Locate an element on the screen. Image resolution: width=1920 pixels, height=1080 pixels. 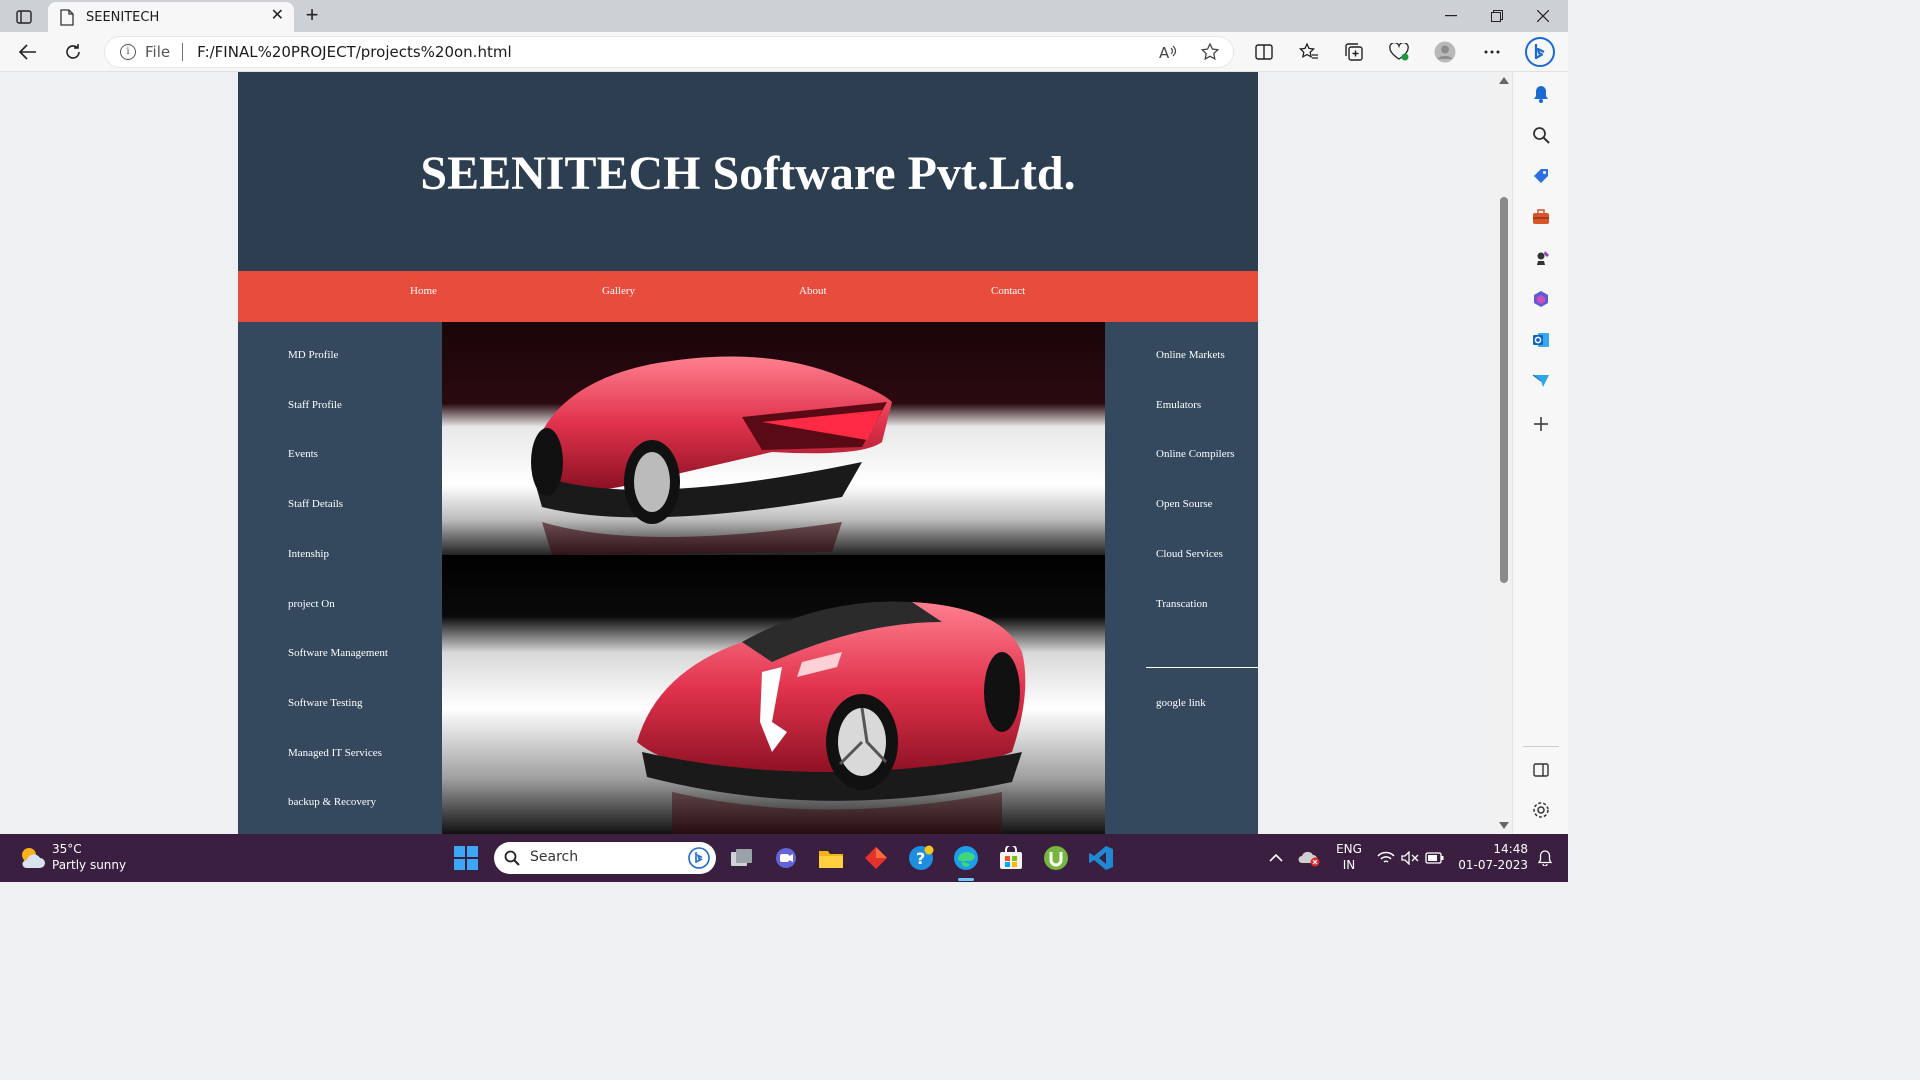
red-diamond-app-icon is located at coordinates (876, 858).